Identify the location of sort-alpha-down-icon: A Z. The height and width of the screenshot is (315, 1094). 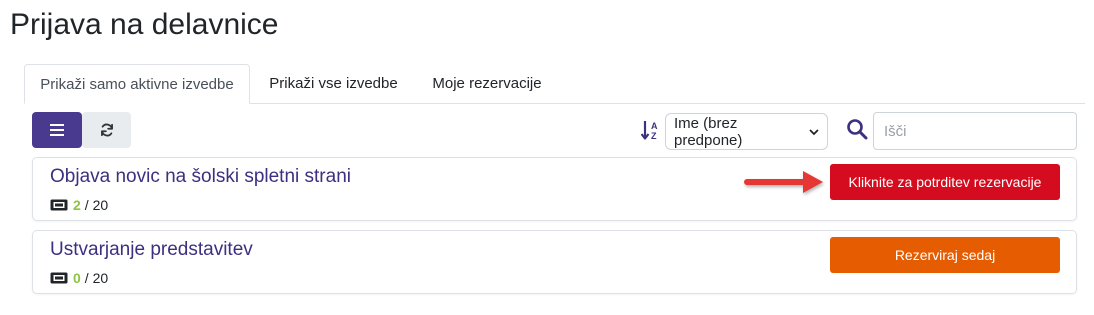
(651, 130).